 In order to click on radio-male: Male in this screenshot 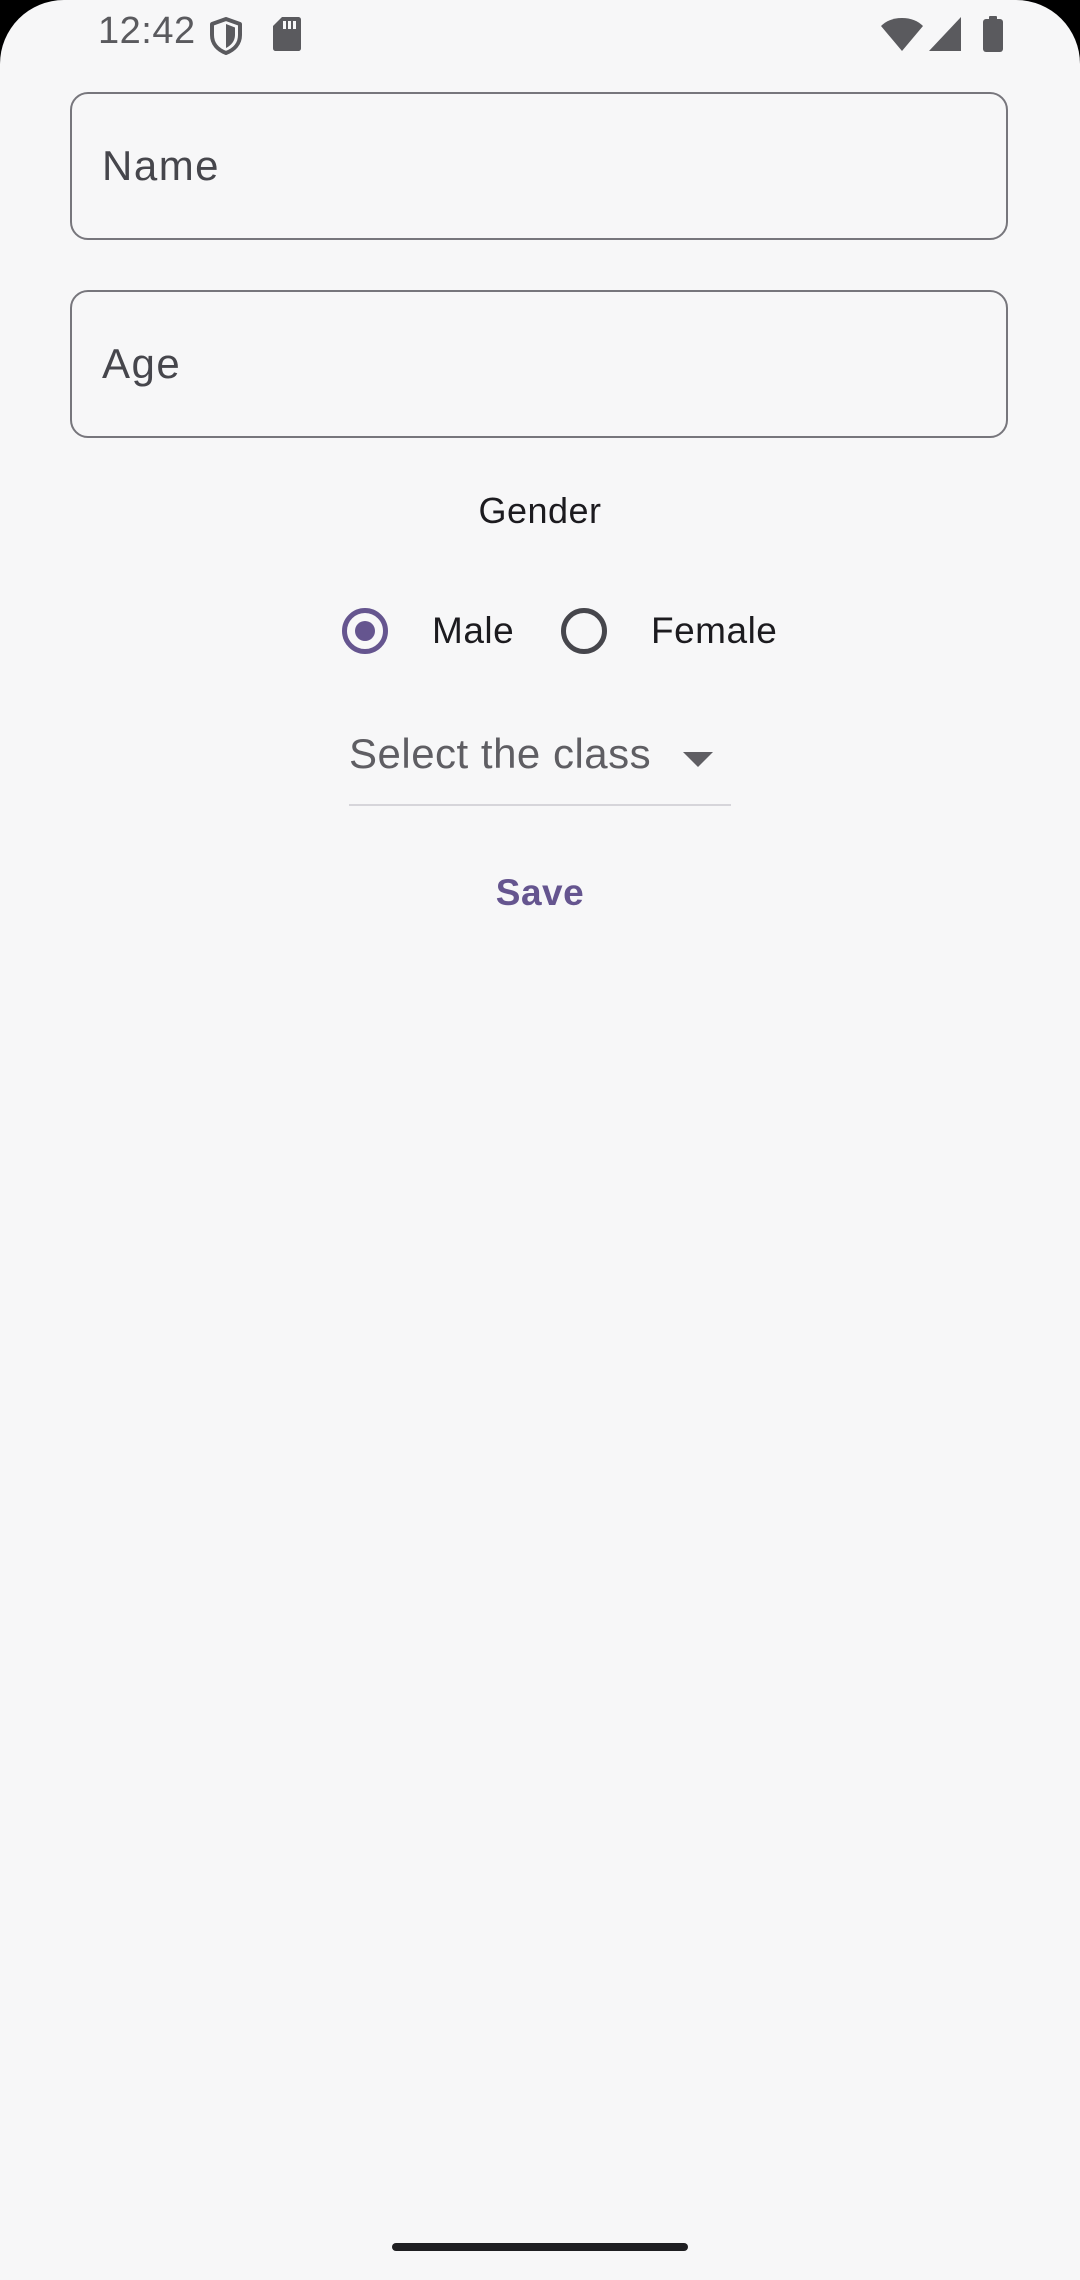, I will do `click(428, 631)`.